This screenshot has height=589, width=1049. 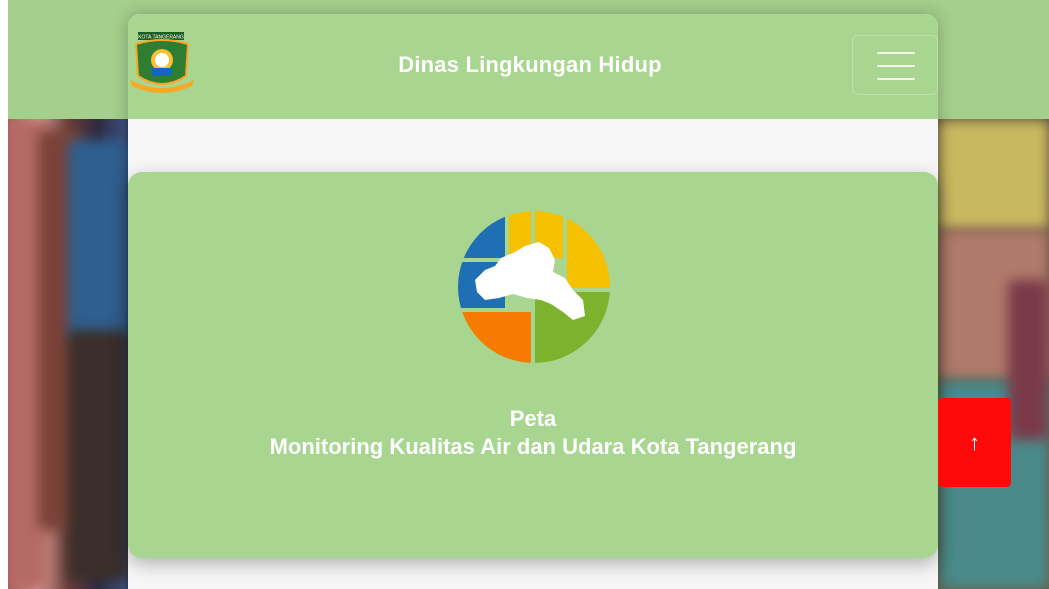 I want to click on arrow-up-icon: ↑, so click(x=974, y=442).